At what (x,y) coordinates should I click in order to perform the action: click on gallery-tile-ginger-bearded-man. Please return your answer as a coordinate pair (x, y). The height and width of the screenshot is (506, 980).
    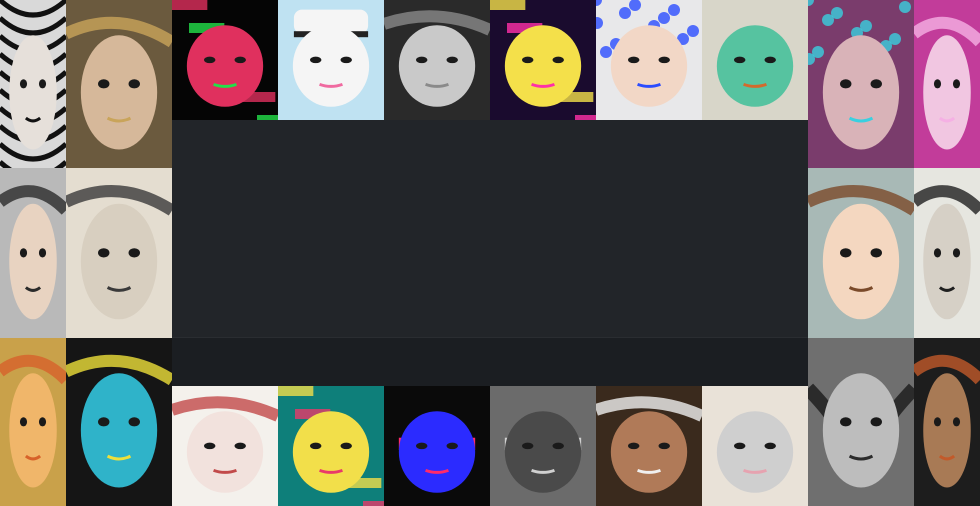
    Looking at the image, I should click on (755, 60).